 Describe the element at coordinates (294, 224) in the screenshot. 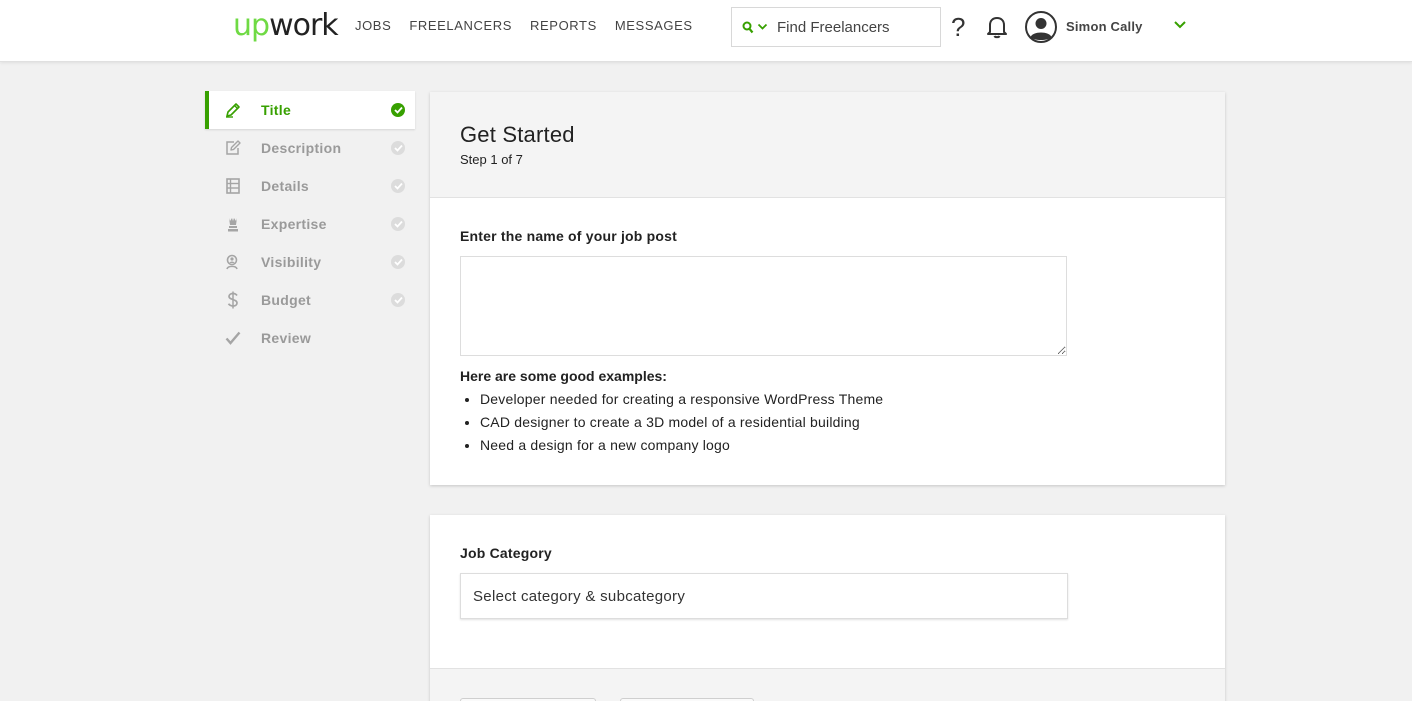

I see `sidebar-item-label: Expertise` at that location.